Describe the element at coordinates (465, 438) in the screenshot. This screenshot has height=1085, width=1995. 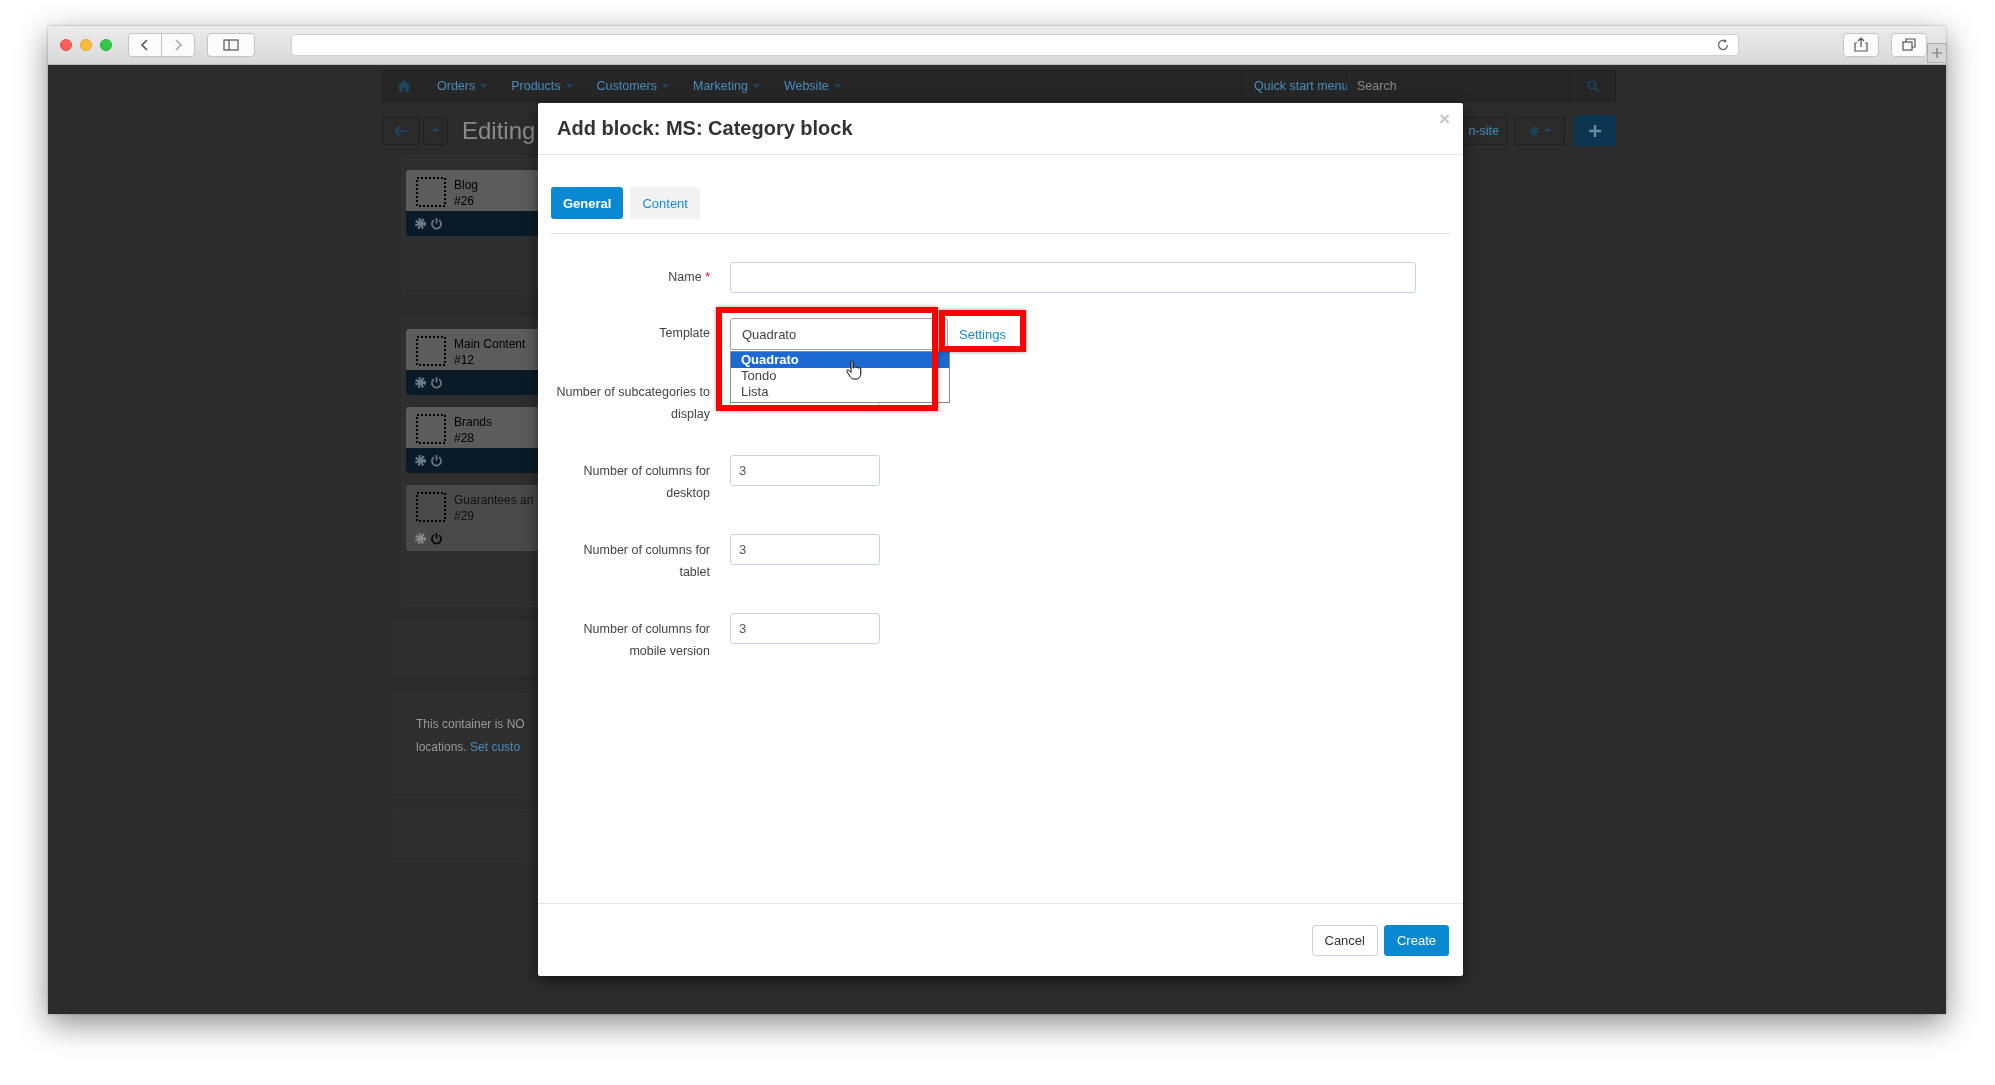
I see `block-id: #28` at that location.